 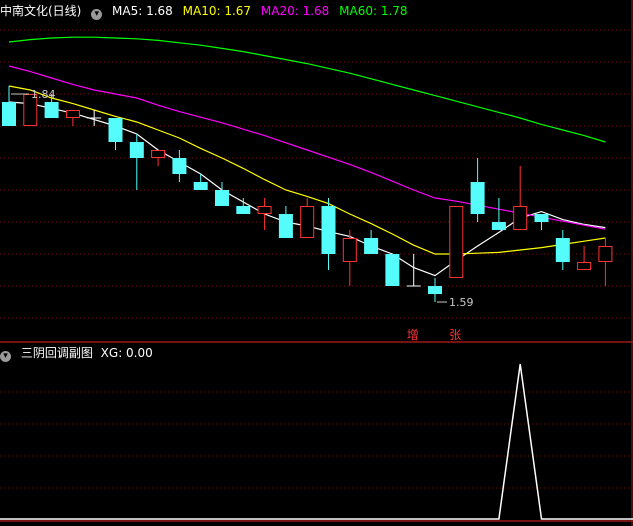 What do you see at coordinates (41, 11) in the screenshot?
I see `stock-title: 中南文化(日线)` at bounding box center [41, 11].